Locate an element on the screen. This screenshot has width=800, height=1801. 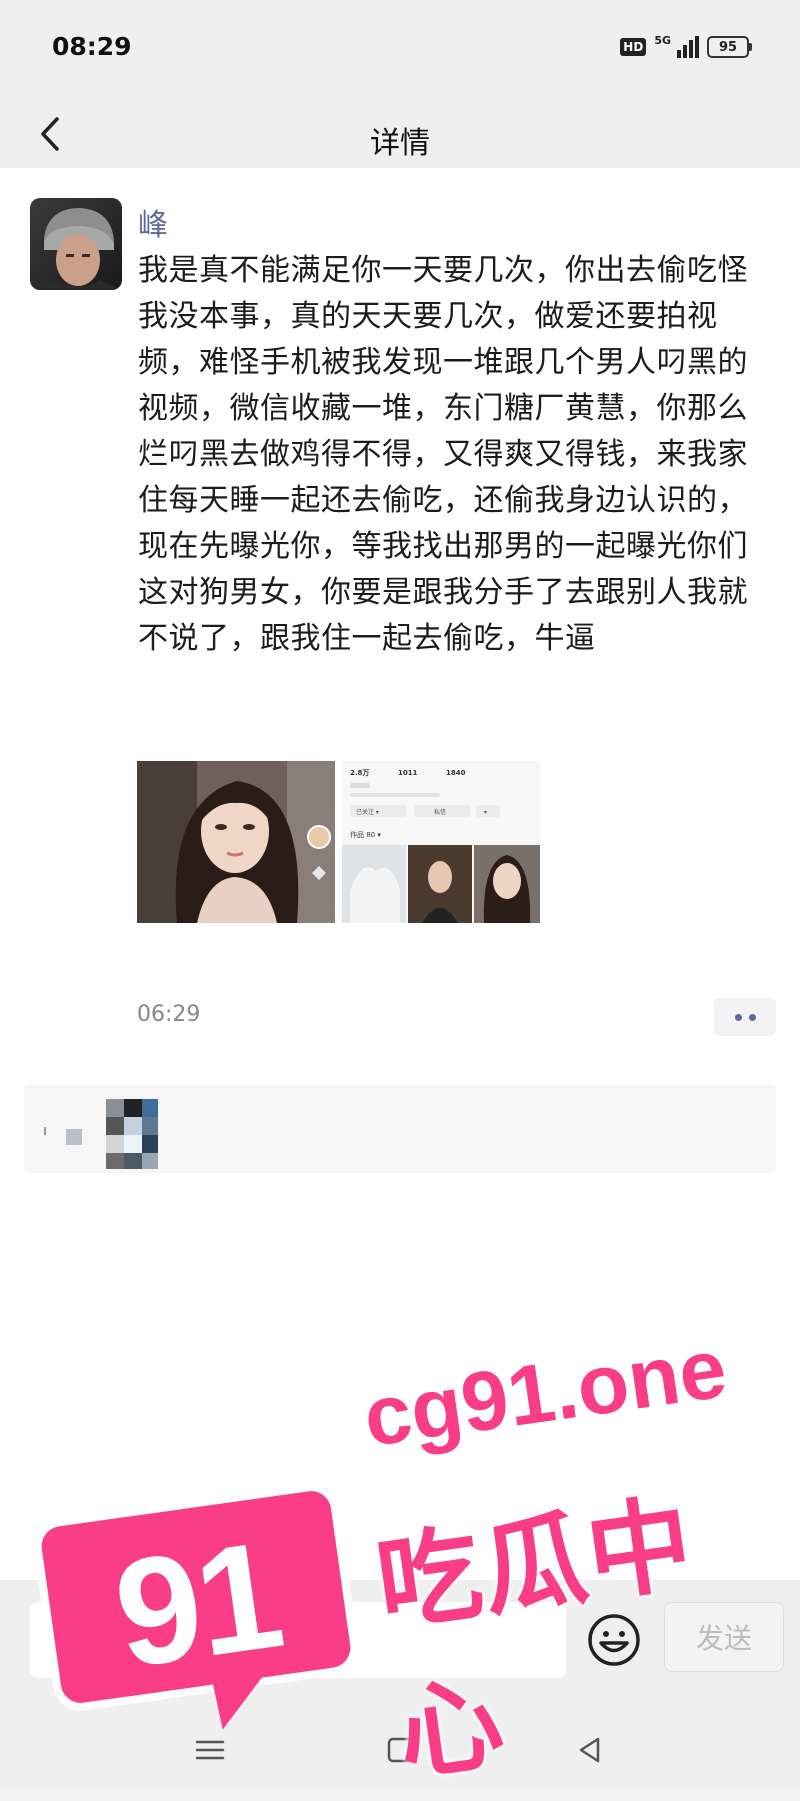
battery-icon: 95 is located at coordinates (729, 47).